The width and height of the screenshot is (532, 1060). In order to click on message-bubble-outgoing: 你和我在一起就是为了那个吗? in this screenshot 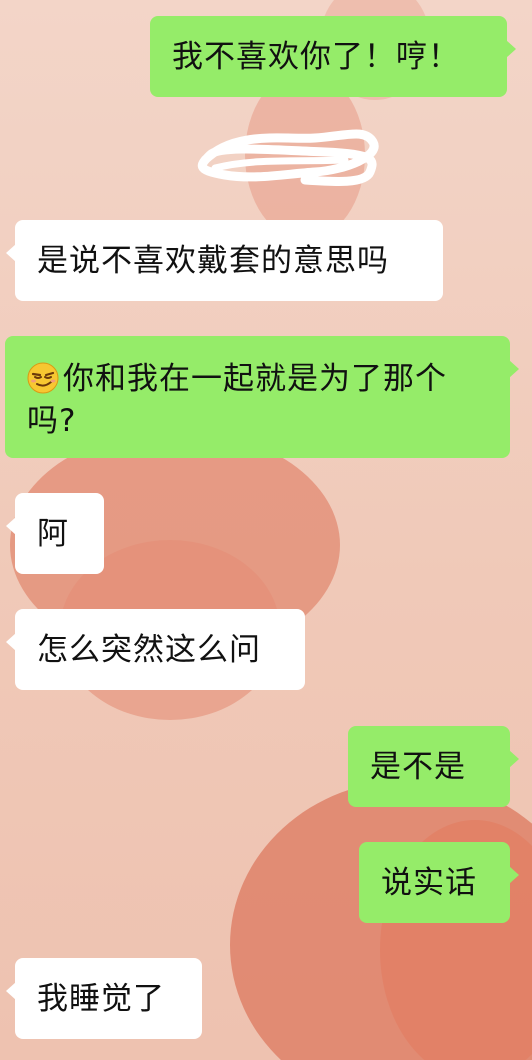, I will do `click(262, 397)`.